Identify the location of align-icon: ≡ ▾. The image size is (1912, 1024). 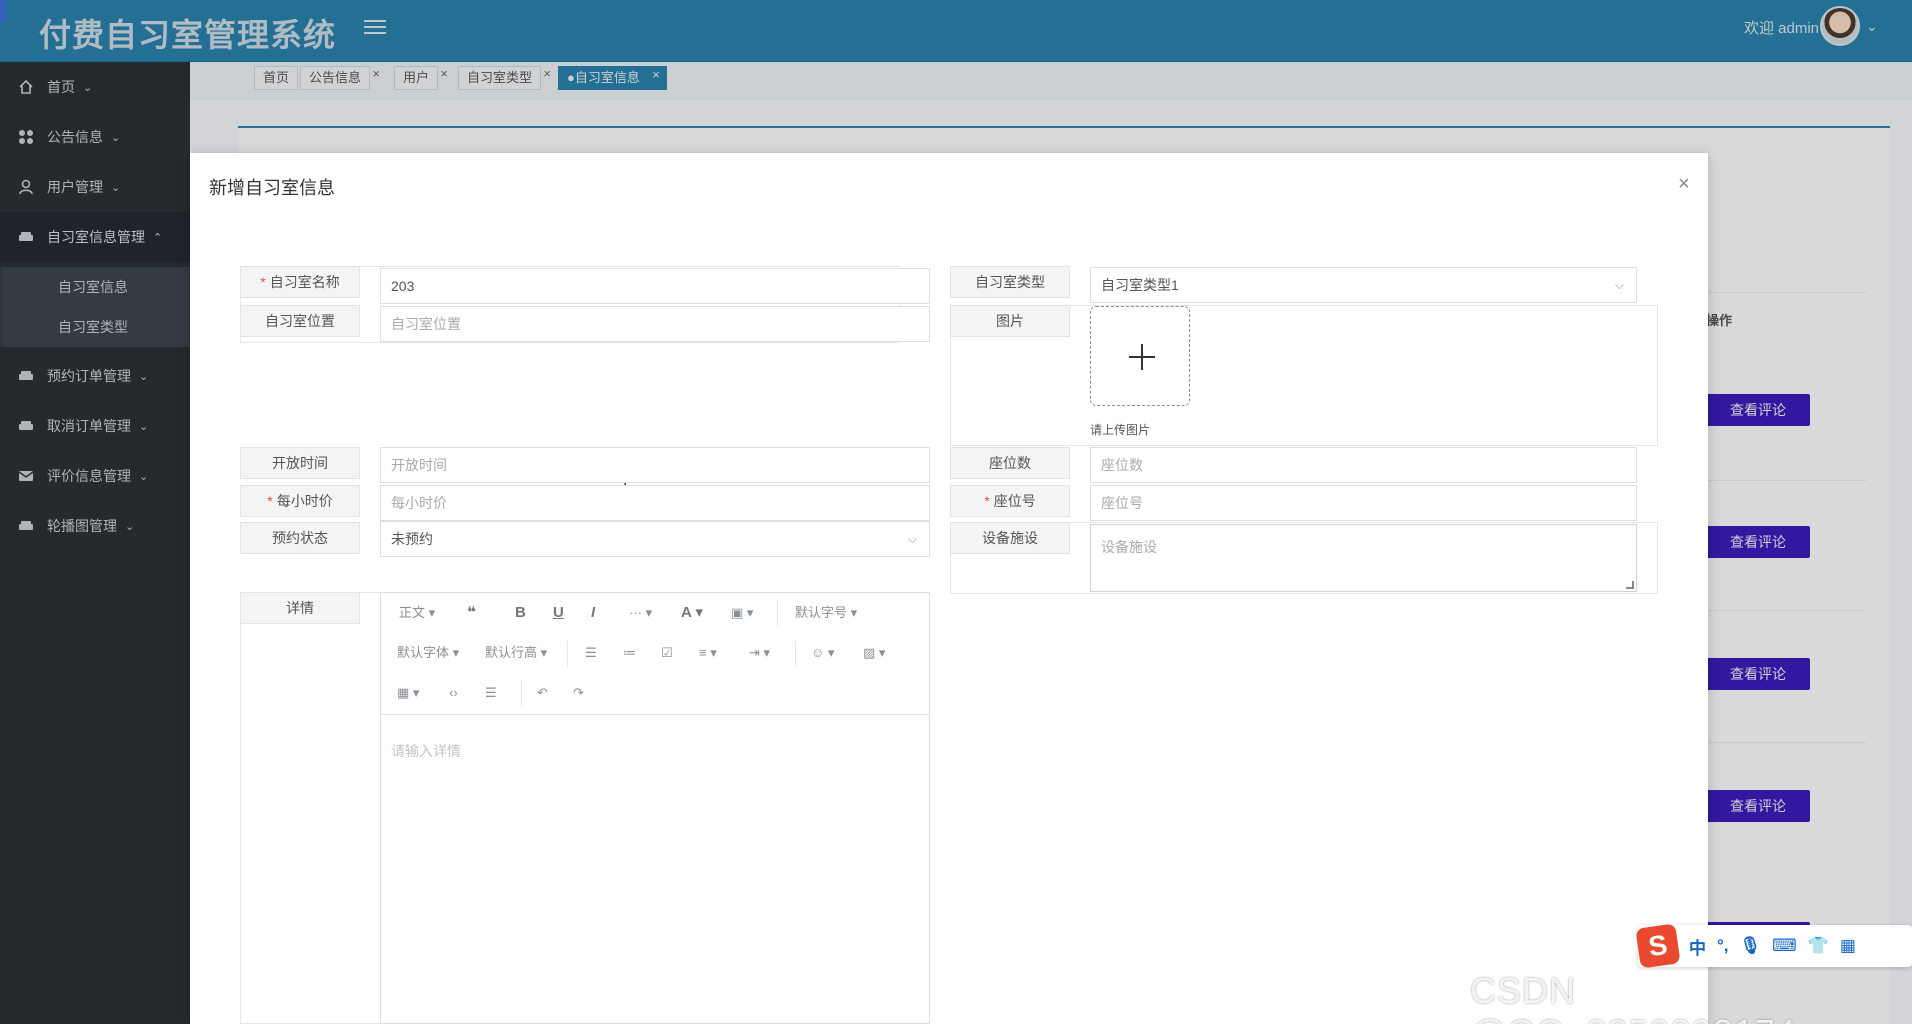
(708, 653).